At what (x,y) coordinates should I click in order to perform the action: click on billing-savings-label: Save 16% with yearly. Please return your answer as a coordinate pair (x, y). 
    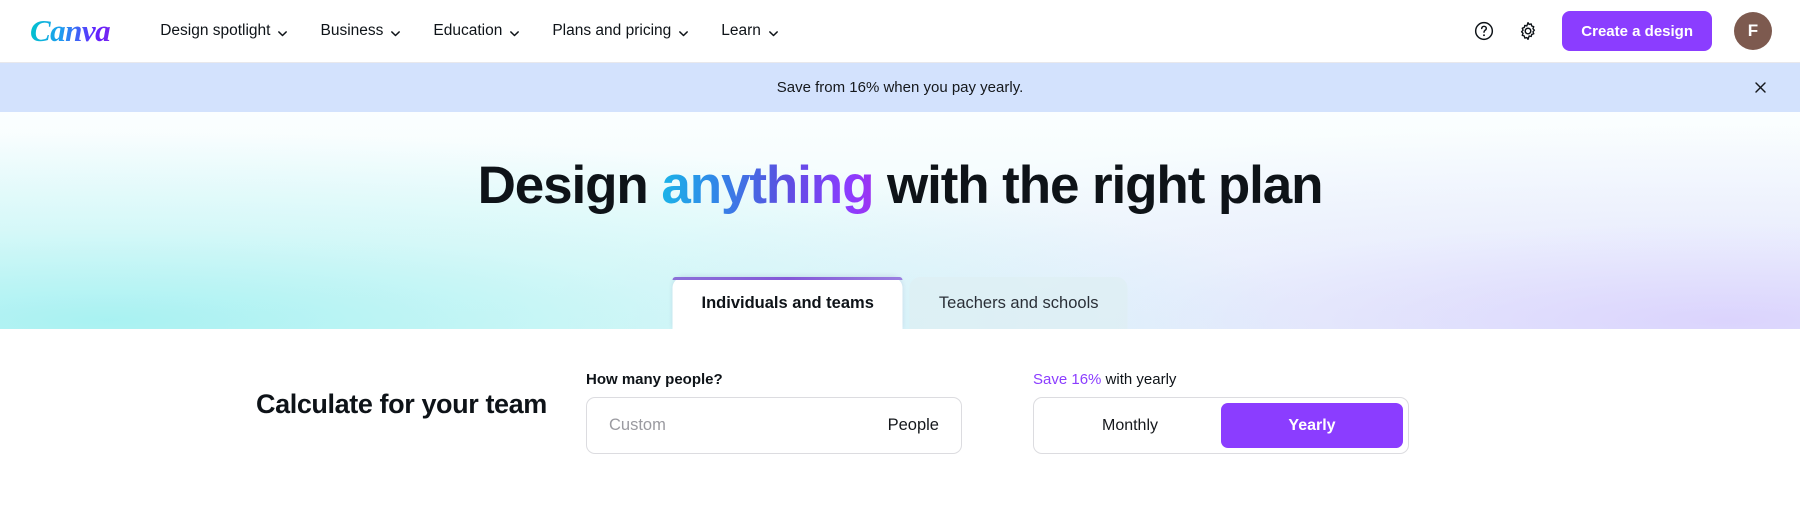
    Looking at the image, I should click on (1221, 379).